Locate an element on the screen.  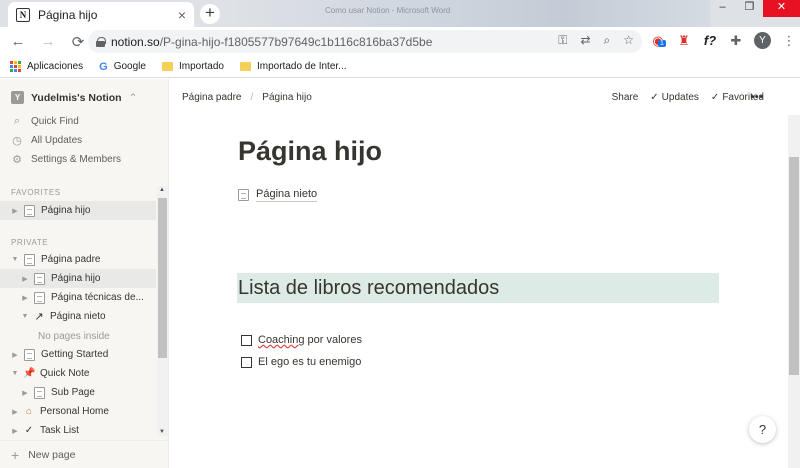
restore-button: ❐ is located at coordinates (749, 8).